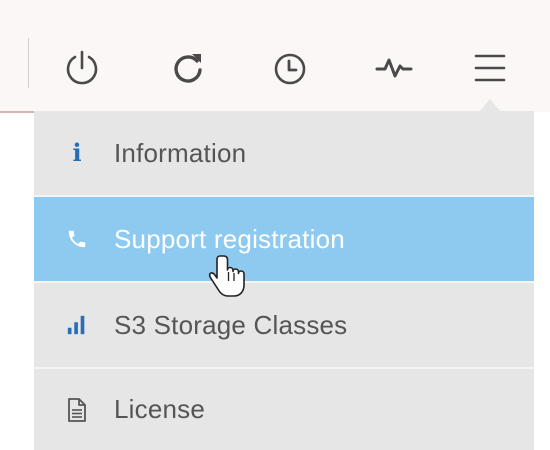  I want to click on activity-button, so click(394, 68).